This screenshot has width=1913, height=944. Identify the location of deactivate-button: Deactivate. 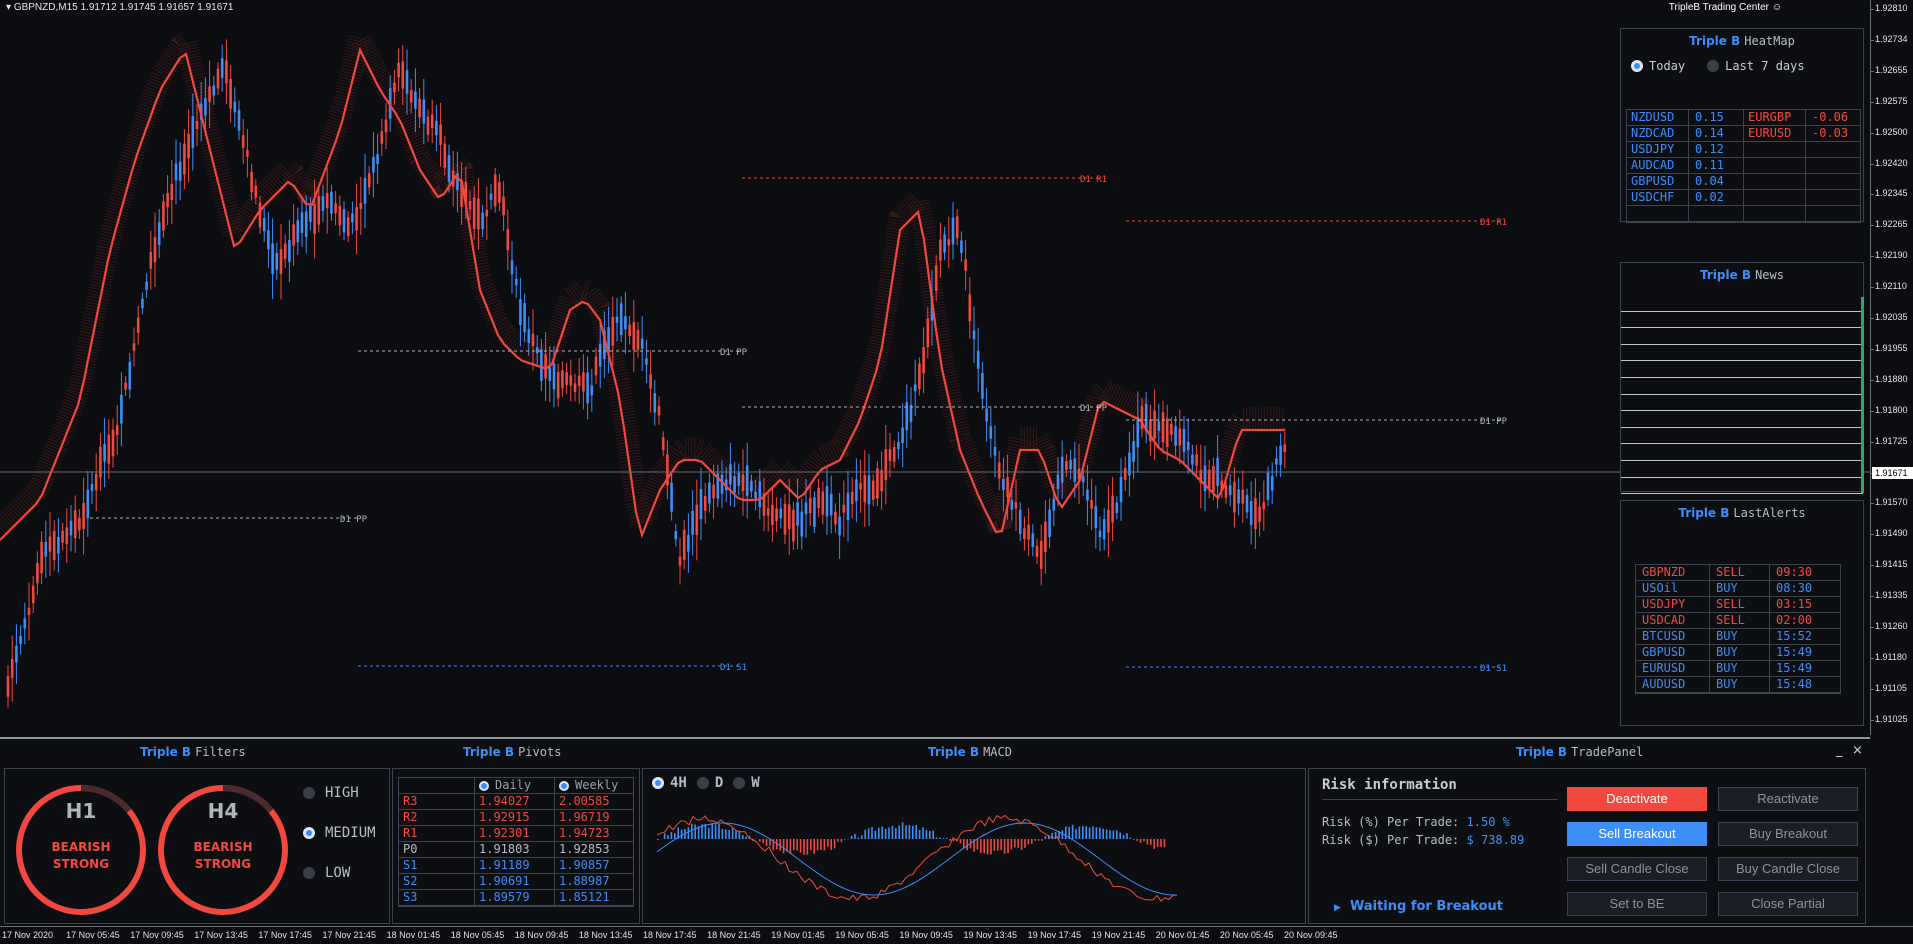
(1637, 799).